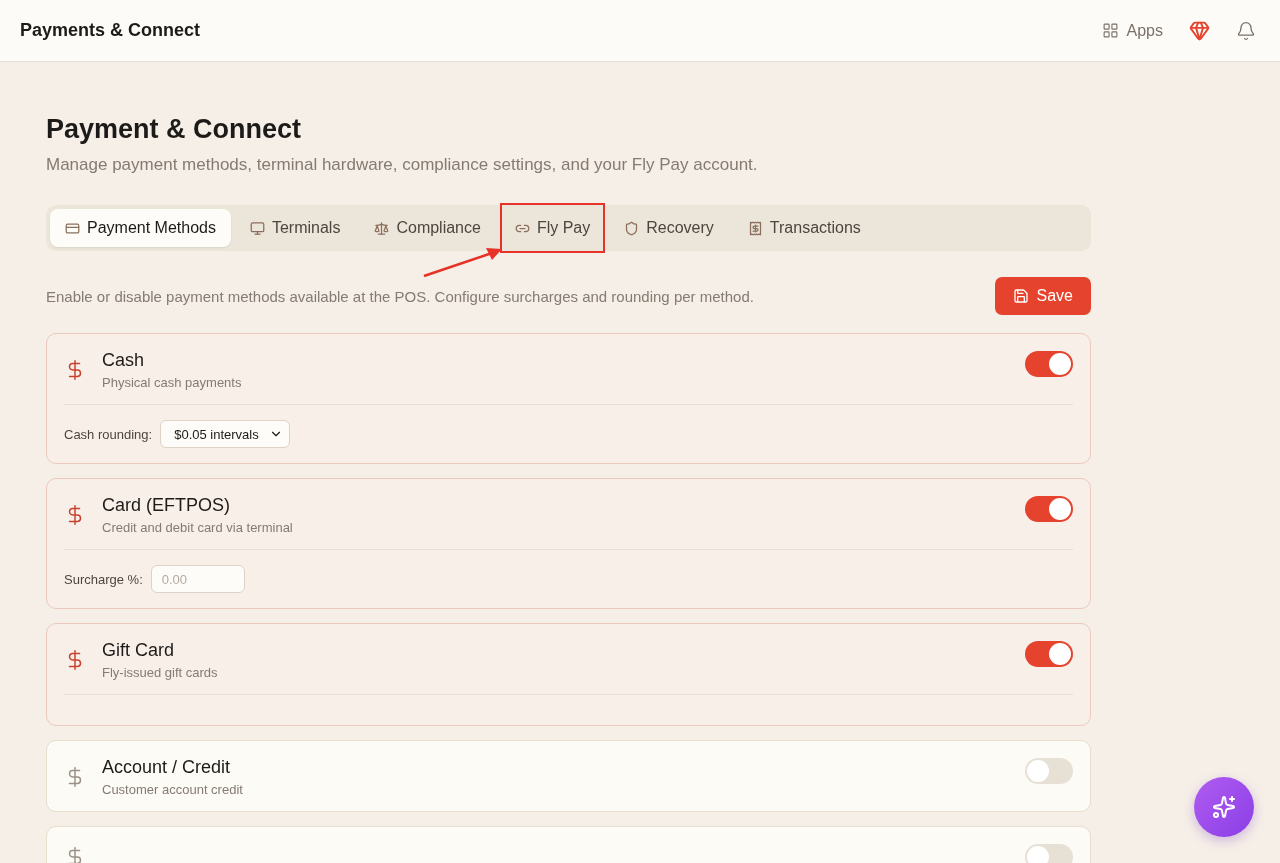 The image size is (1280, 863). What do you see at coordinates (427, 228) in the screenshot?
I see `tab: Compliance` at bounding box center [427, 228].